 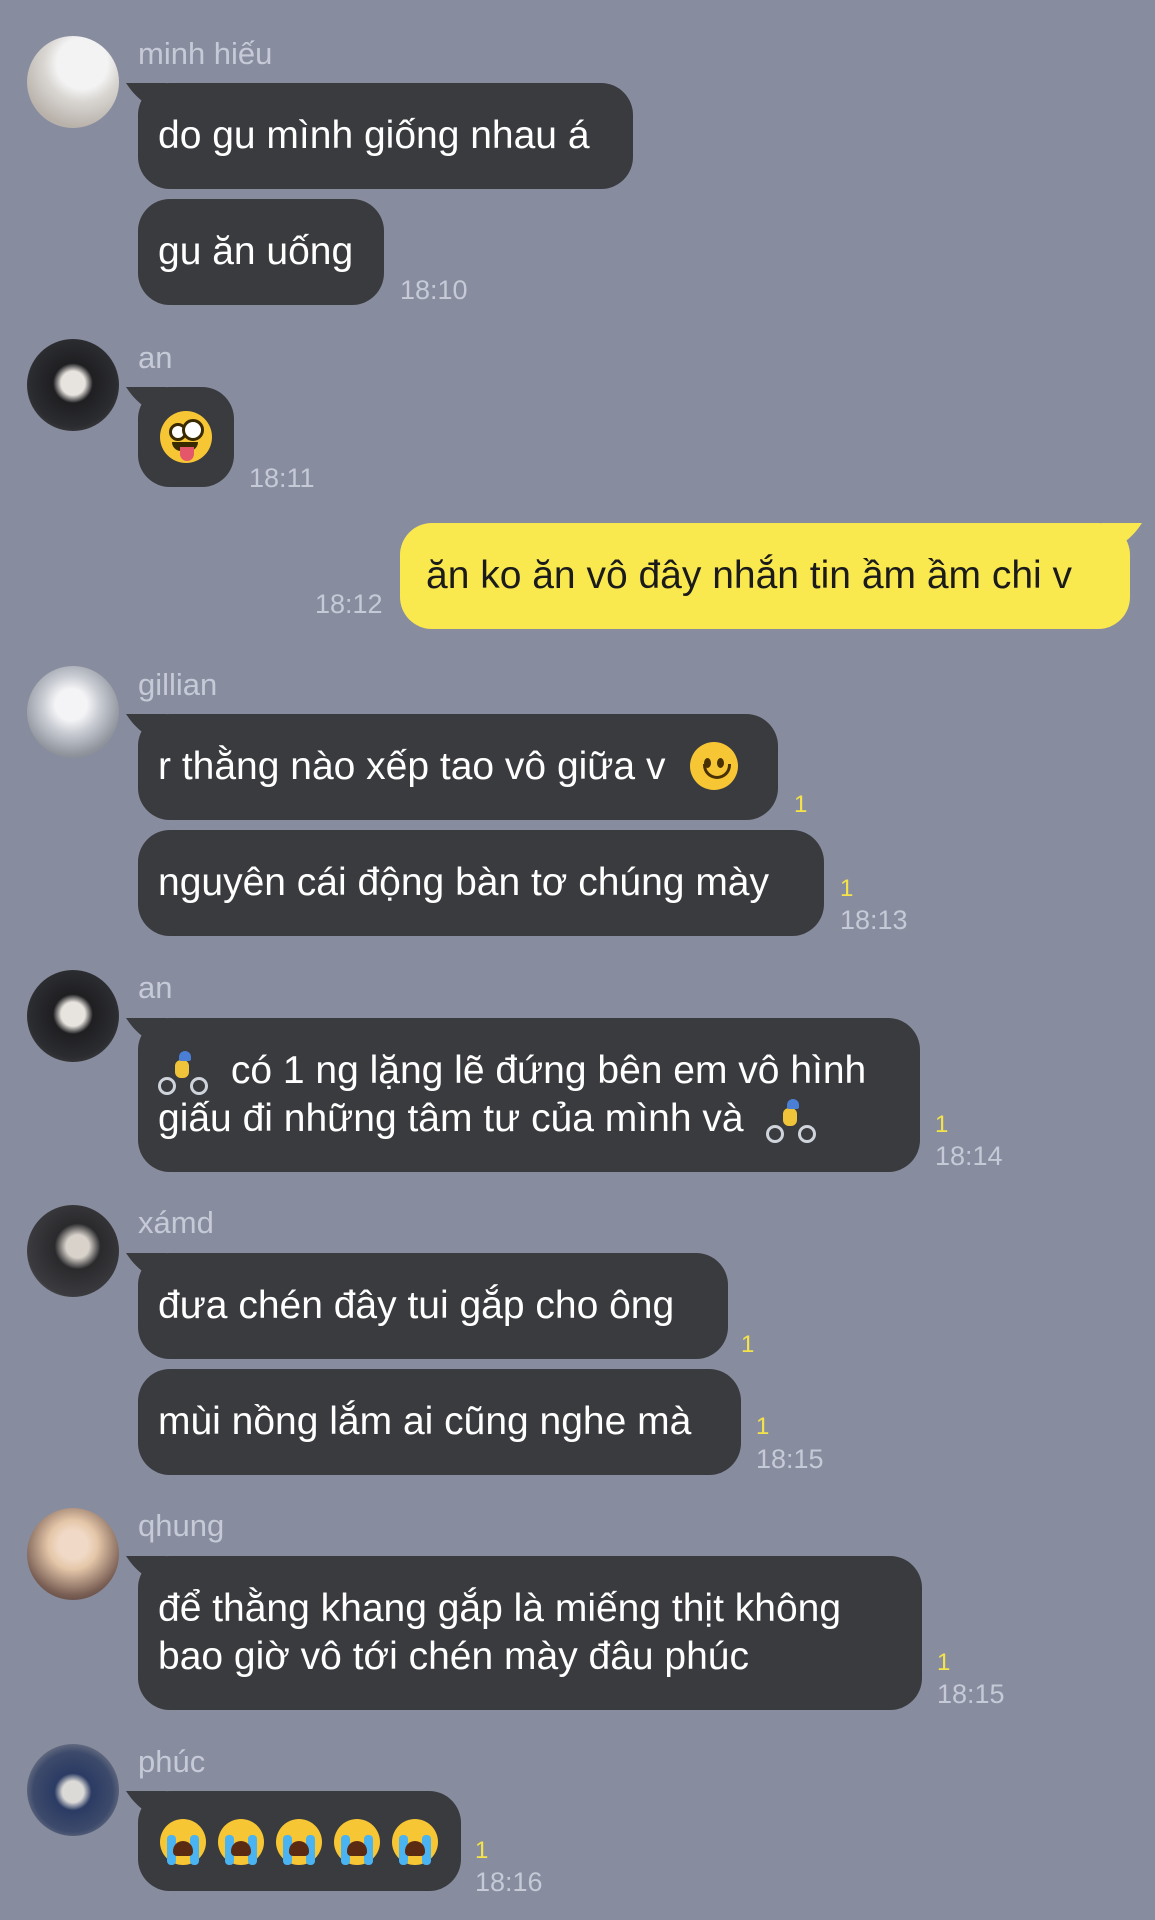 I want to click on message-time: 18:11, so click(x=282, y=478).